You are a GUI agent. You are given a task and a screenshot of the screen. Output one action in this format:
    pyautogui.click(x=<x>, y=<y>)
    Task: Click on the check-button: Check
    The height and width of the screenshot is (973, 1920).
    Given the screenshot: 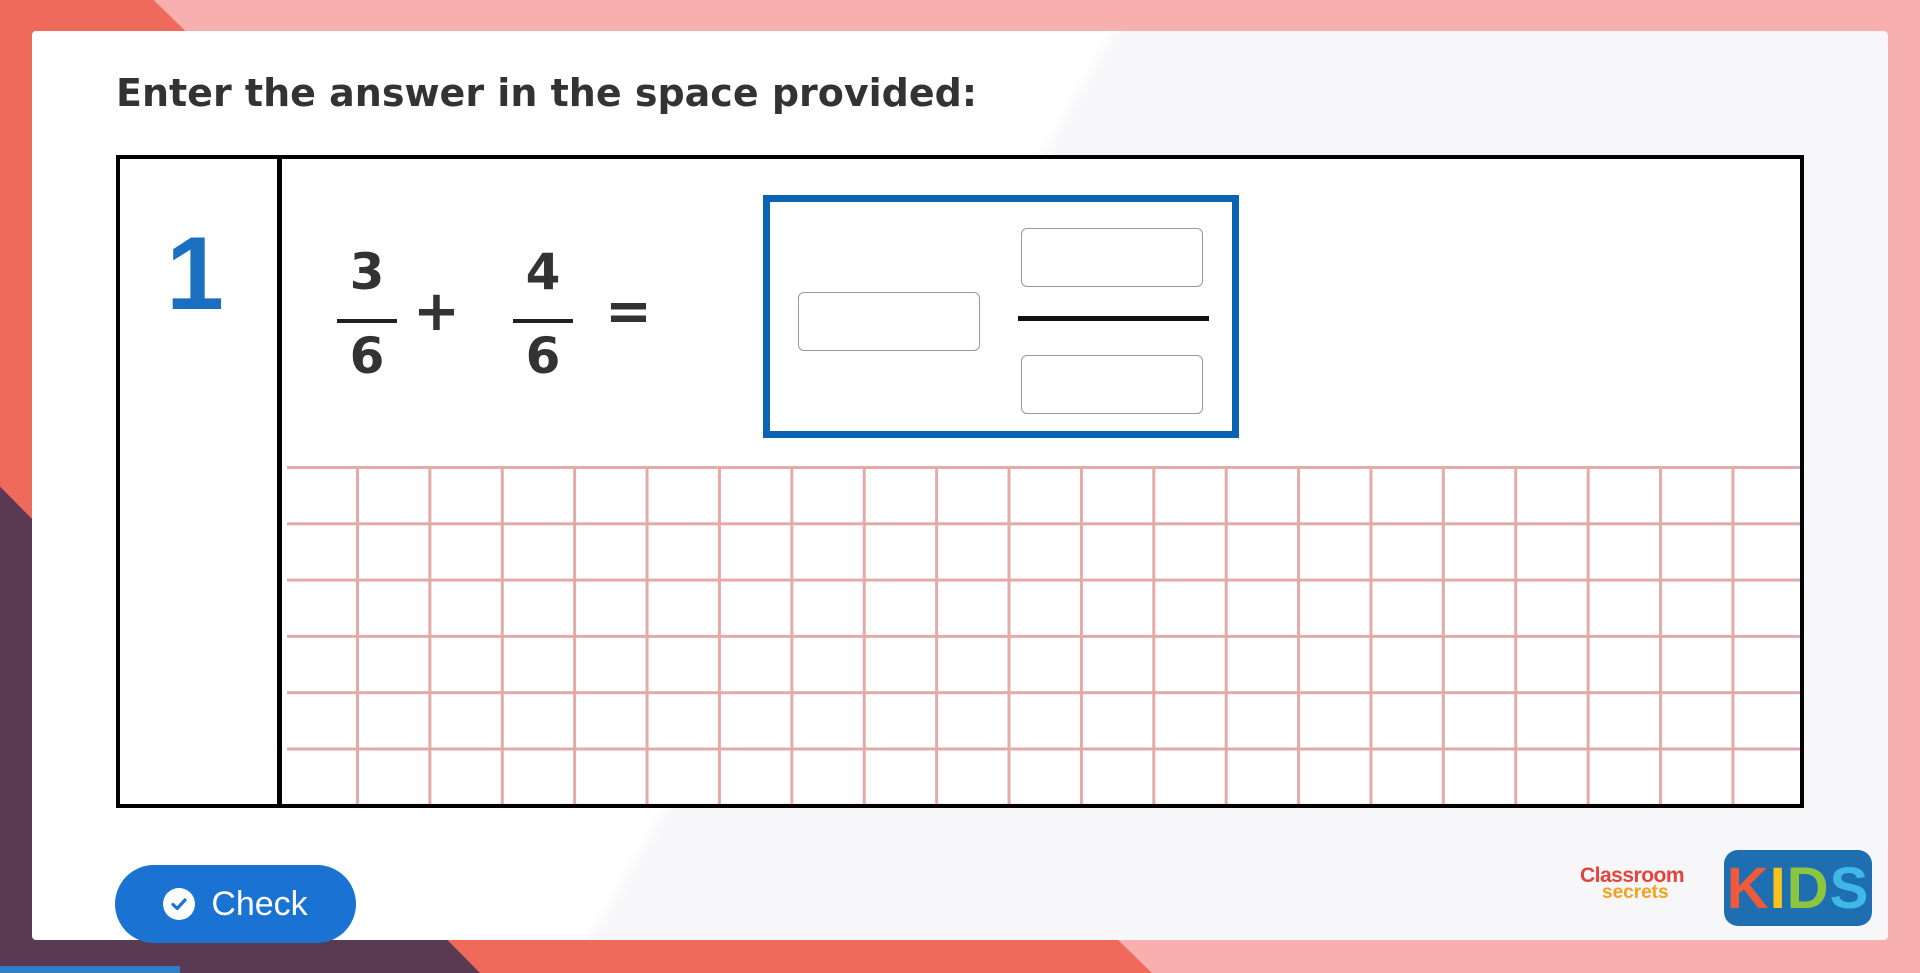 What is the action you would take?
    pyautogui.click(x=235, y=904)
    